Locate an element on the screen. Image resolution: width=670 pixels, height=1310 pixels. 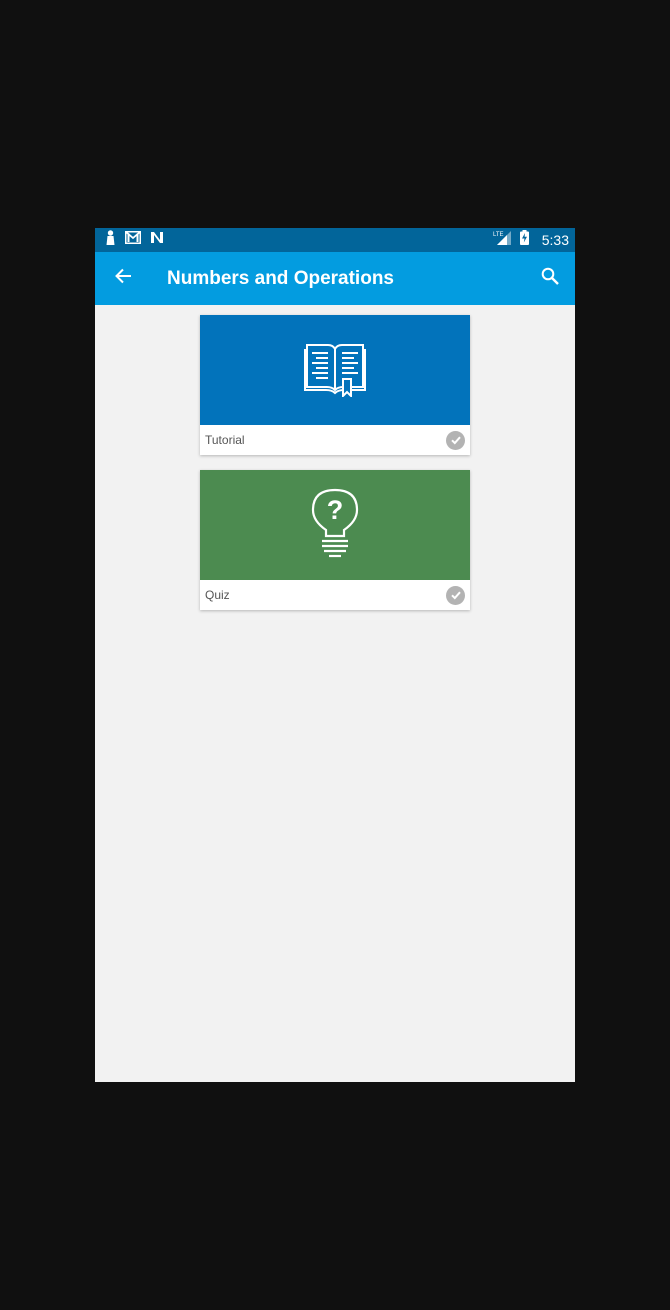
page-title: Numbers and Operations is located at coordinates (280, 278).